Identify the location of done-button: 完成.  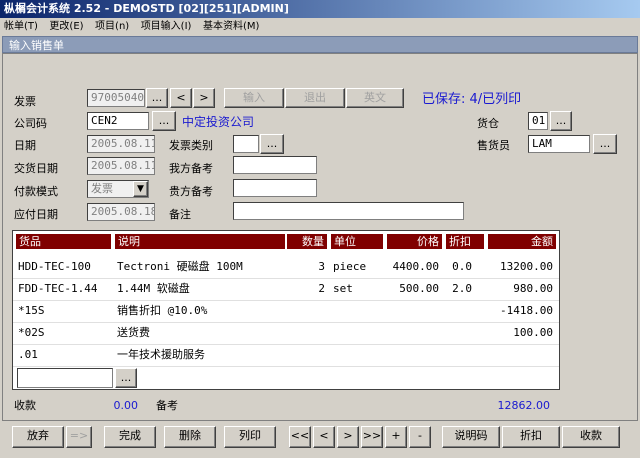
(130, 437).